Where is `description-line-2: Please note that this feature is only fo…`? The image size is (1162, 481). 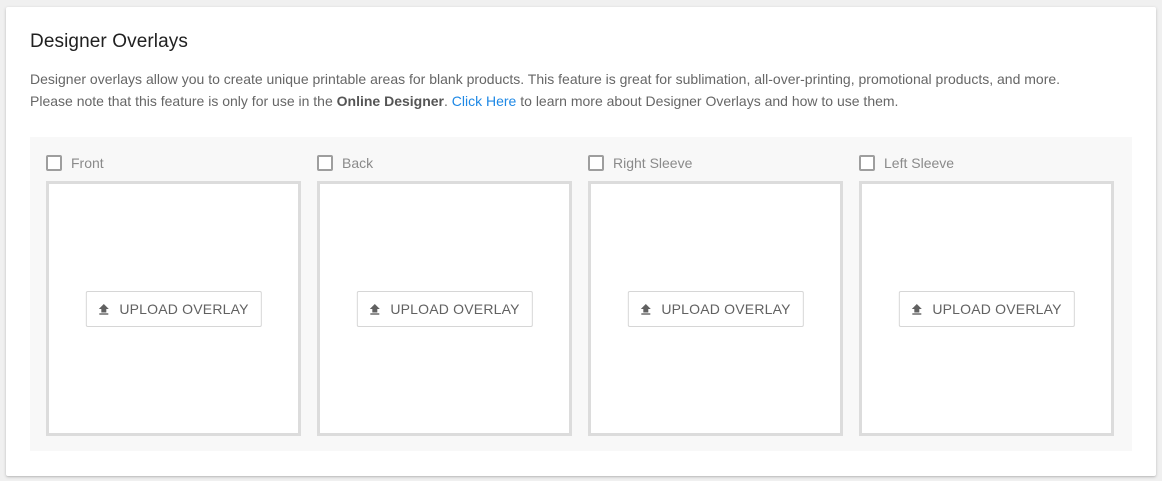
description-line-2: Please note that this feature is only fo… is located at coordinates (580, 101).